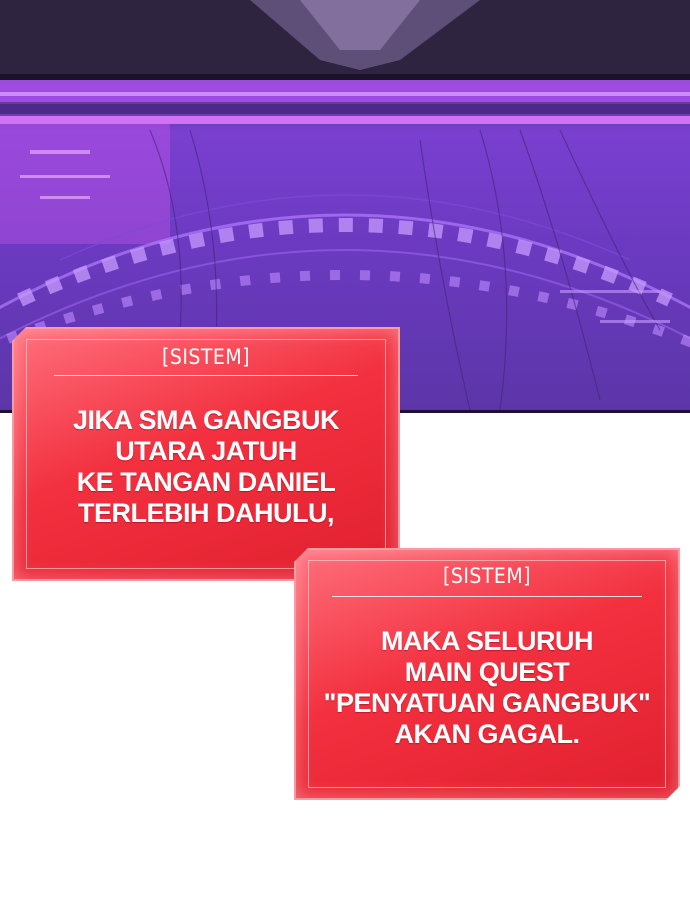  Describe the element at coordinates (206, 513) in the screenshot. I see `message-line: TERLEBIH DAHULU,` at that location.